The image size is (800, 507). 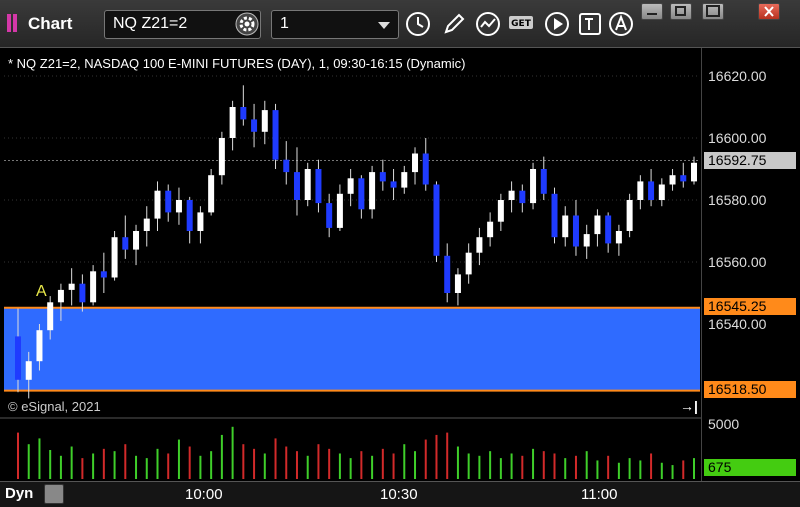 What do you see at coordinates (54, 494) in the screenshot?
I see `time-settings-icon` at bounding box center [54, 494].